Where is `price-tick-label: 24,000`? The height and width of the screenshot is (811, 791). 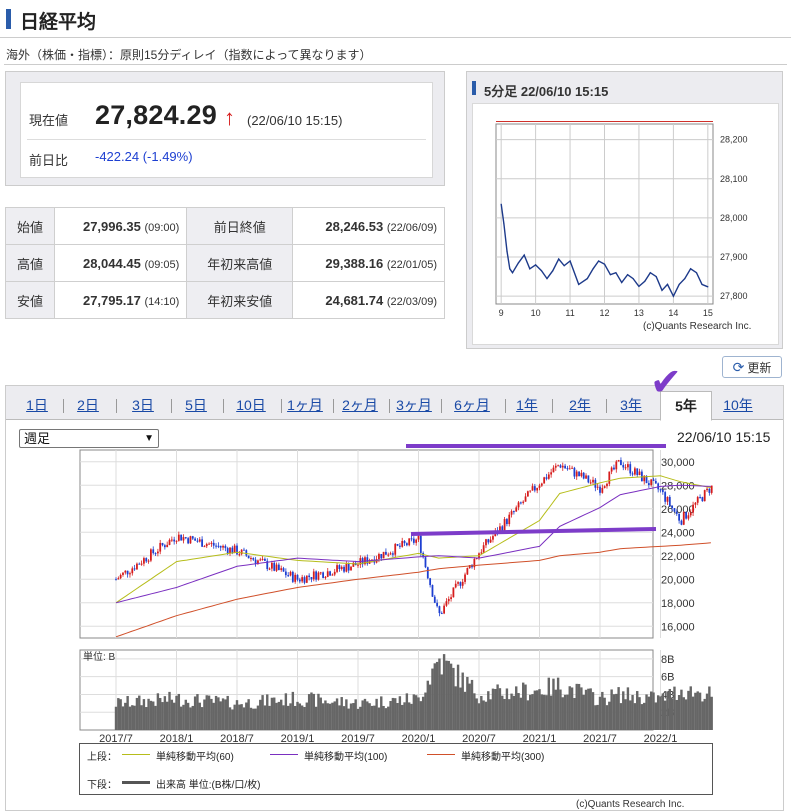
price-tick-label: 24,000 is located at coordinates (678, 533).